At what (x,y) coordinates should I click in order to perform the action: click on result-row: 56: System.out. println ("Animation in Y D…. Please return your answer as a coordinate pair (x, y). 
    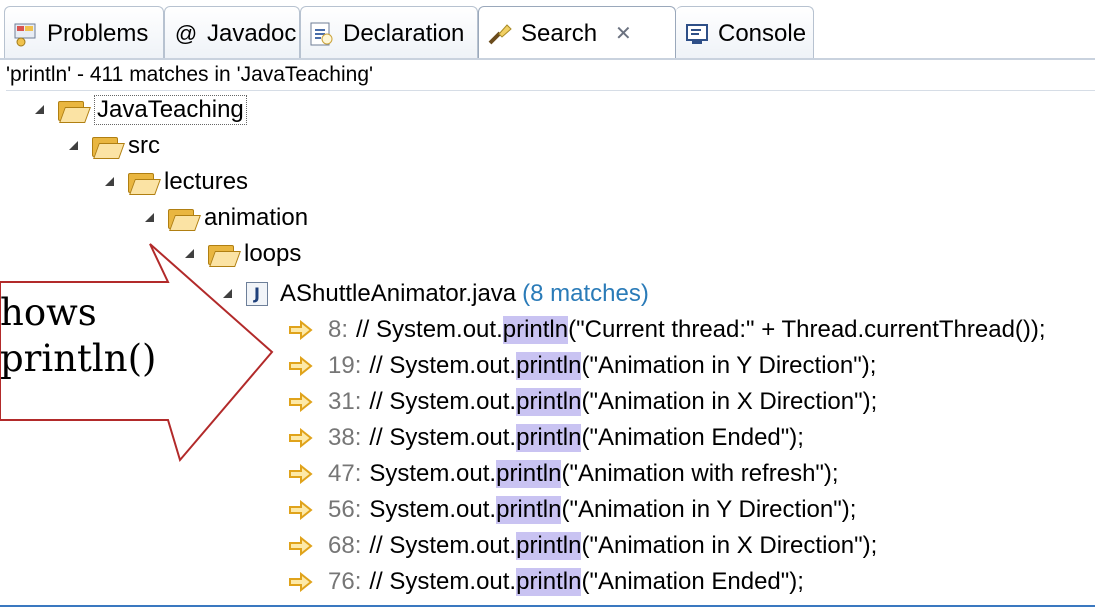
    Looking at the image, I should click on (572, 510).